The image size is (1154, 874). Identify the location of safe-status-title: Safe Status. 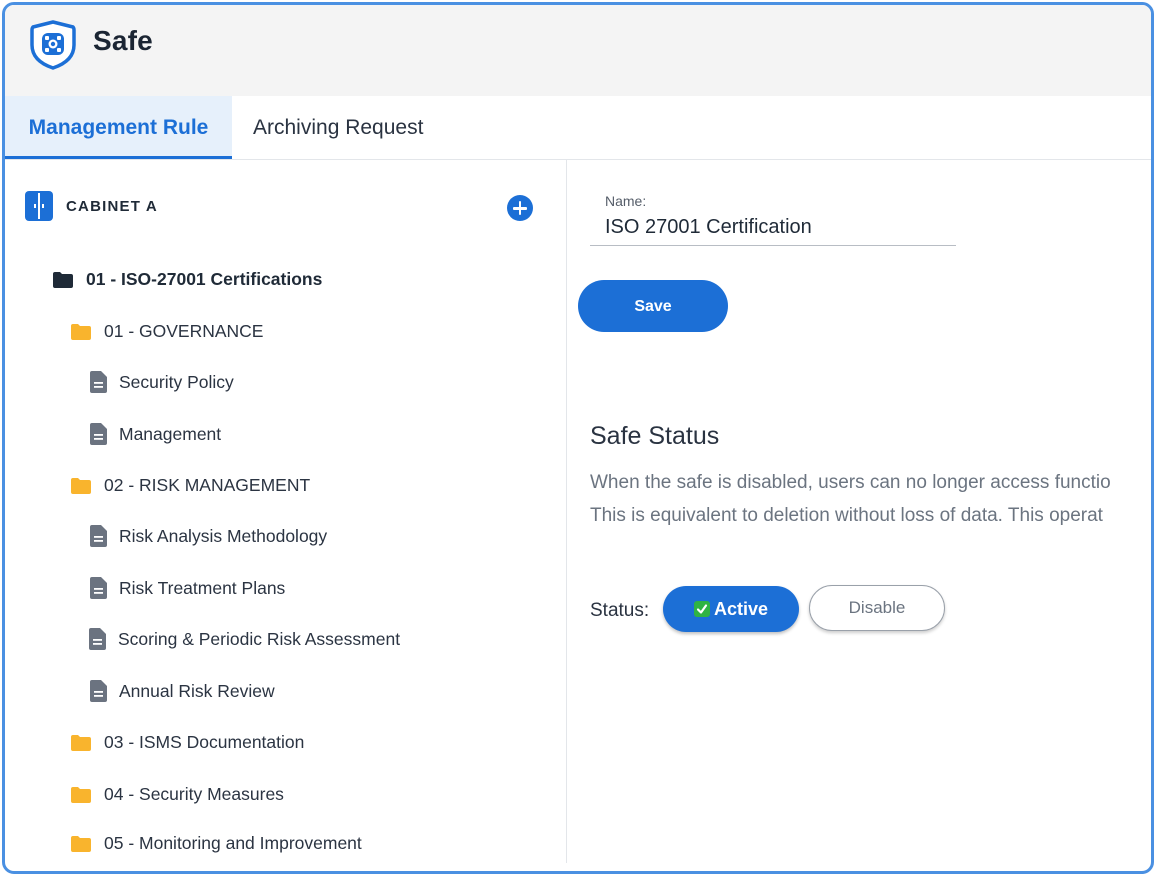
(655, 436).